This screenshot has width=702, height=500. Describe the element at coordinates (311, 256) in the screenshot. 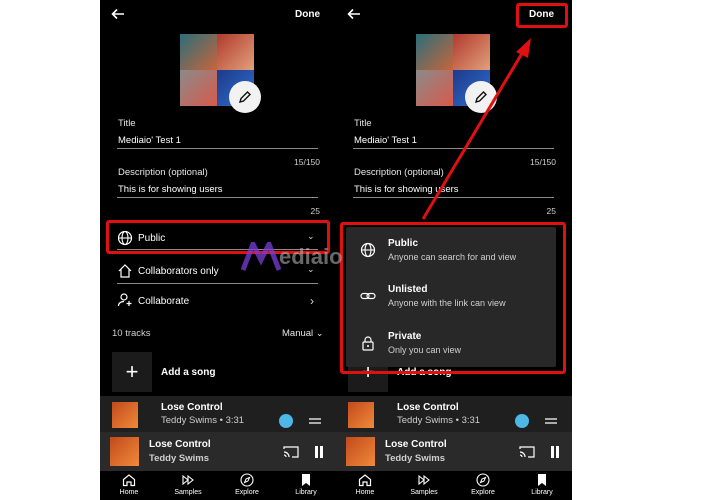

I see `watermark-text: ediaio` at that location.